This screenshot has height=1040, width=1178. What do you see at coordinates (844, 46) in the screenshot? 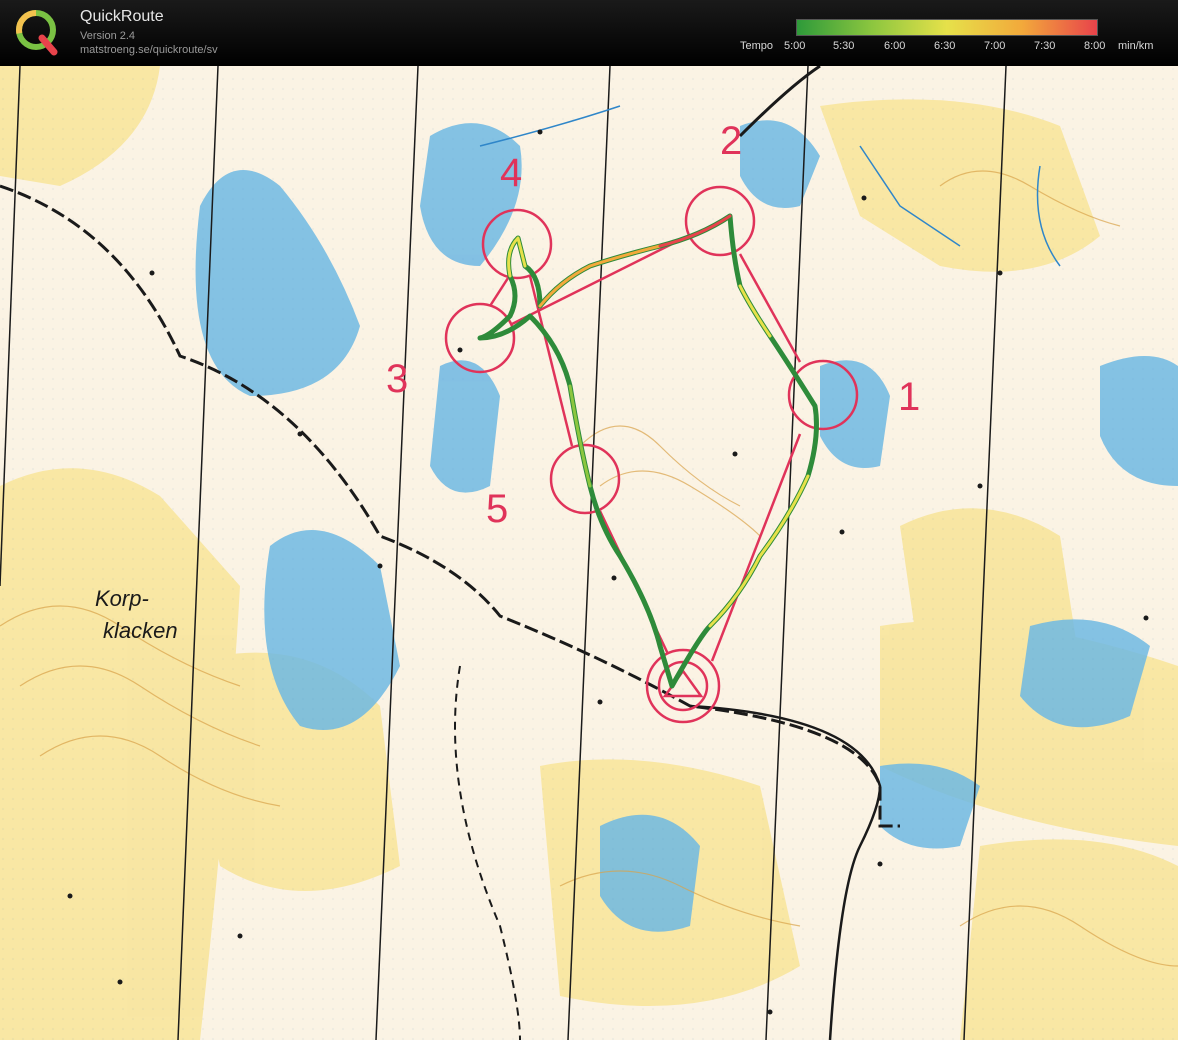
I see `tempo-tick: 5:30` at bounding box center [844, 46].